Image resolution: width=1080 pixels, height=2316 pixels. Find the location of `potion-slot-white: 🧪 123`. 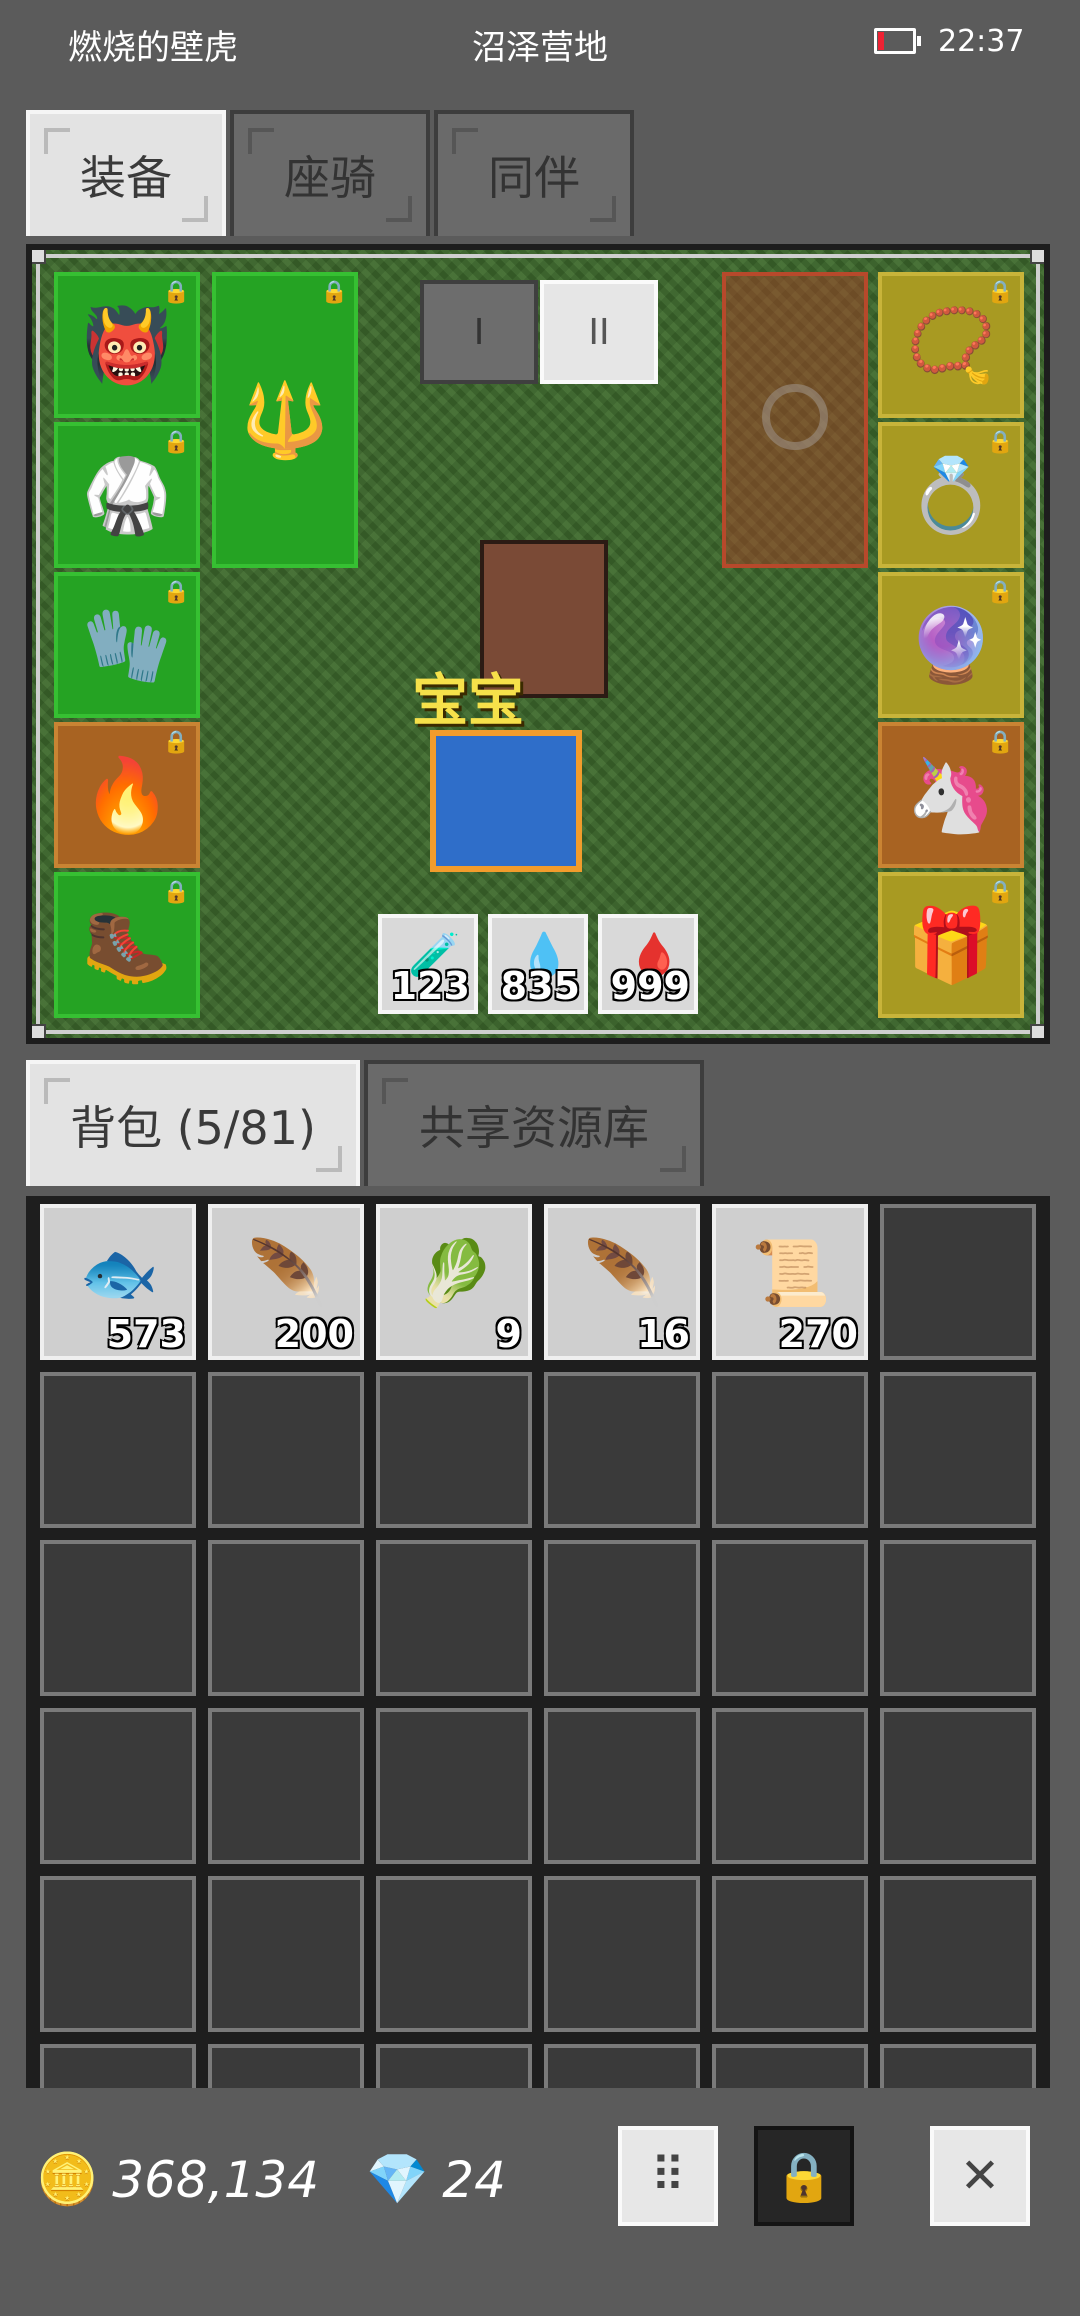

potion-slot-white: 🧪 123 is located at coordinates (428, 964).